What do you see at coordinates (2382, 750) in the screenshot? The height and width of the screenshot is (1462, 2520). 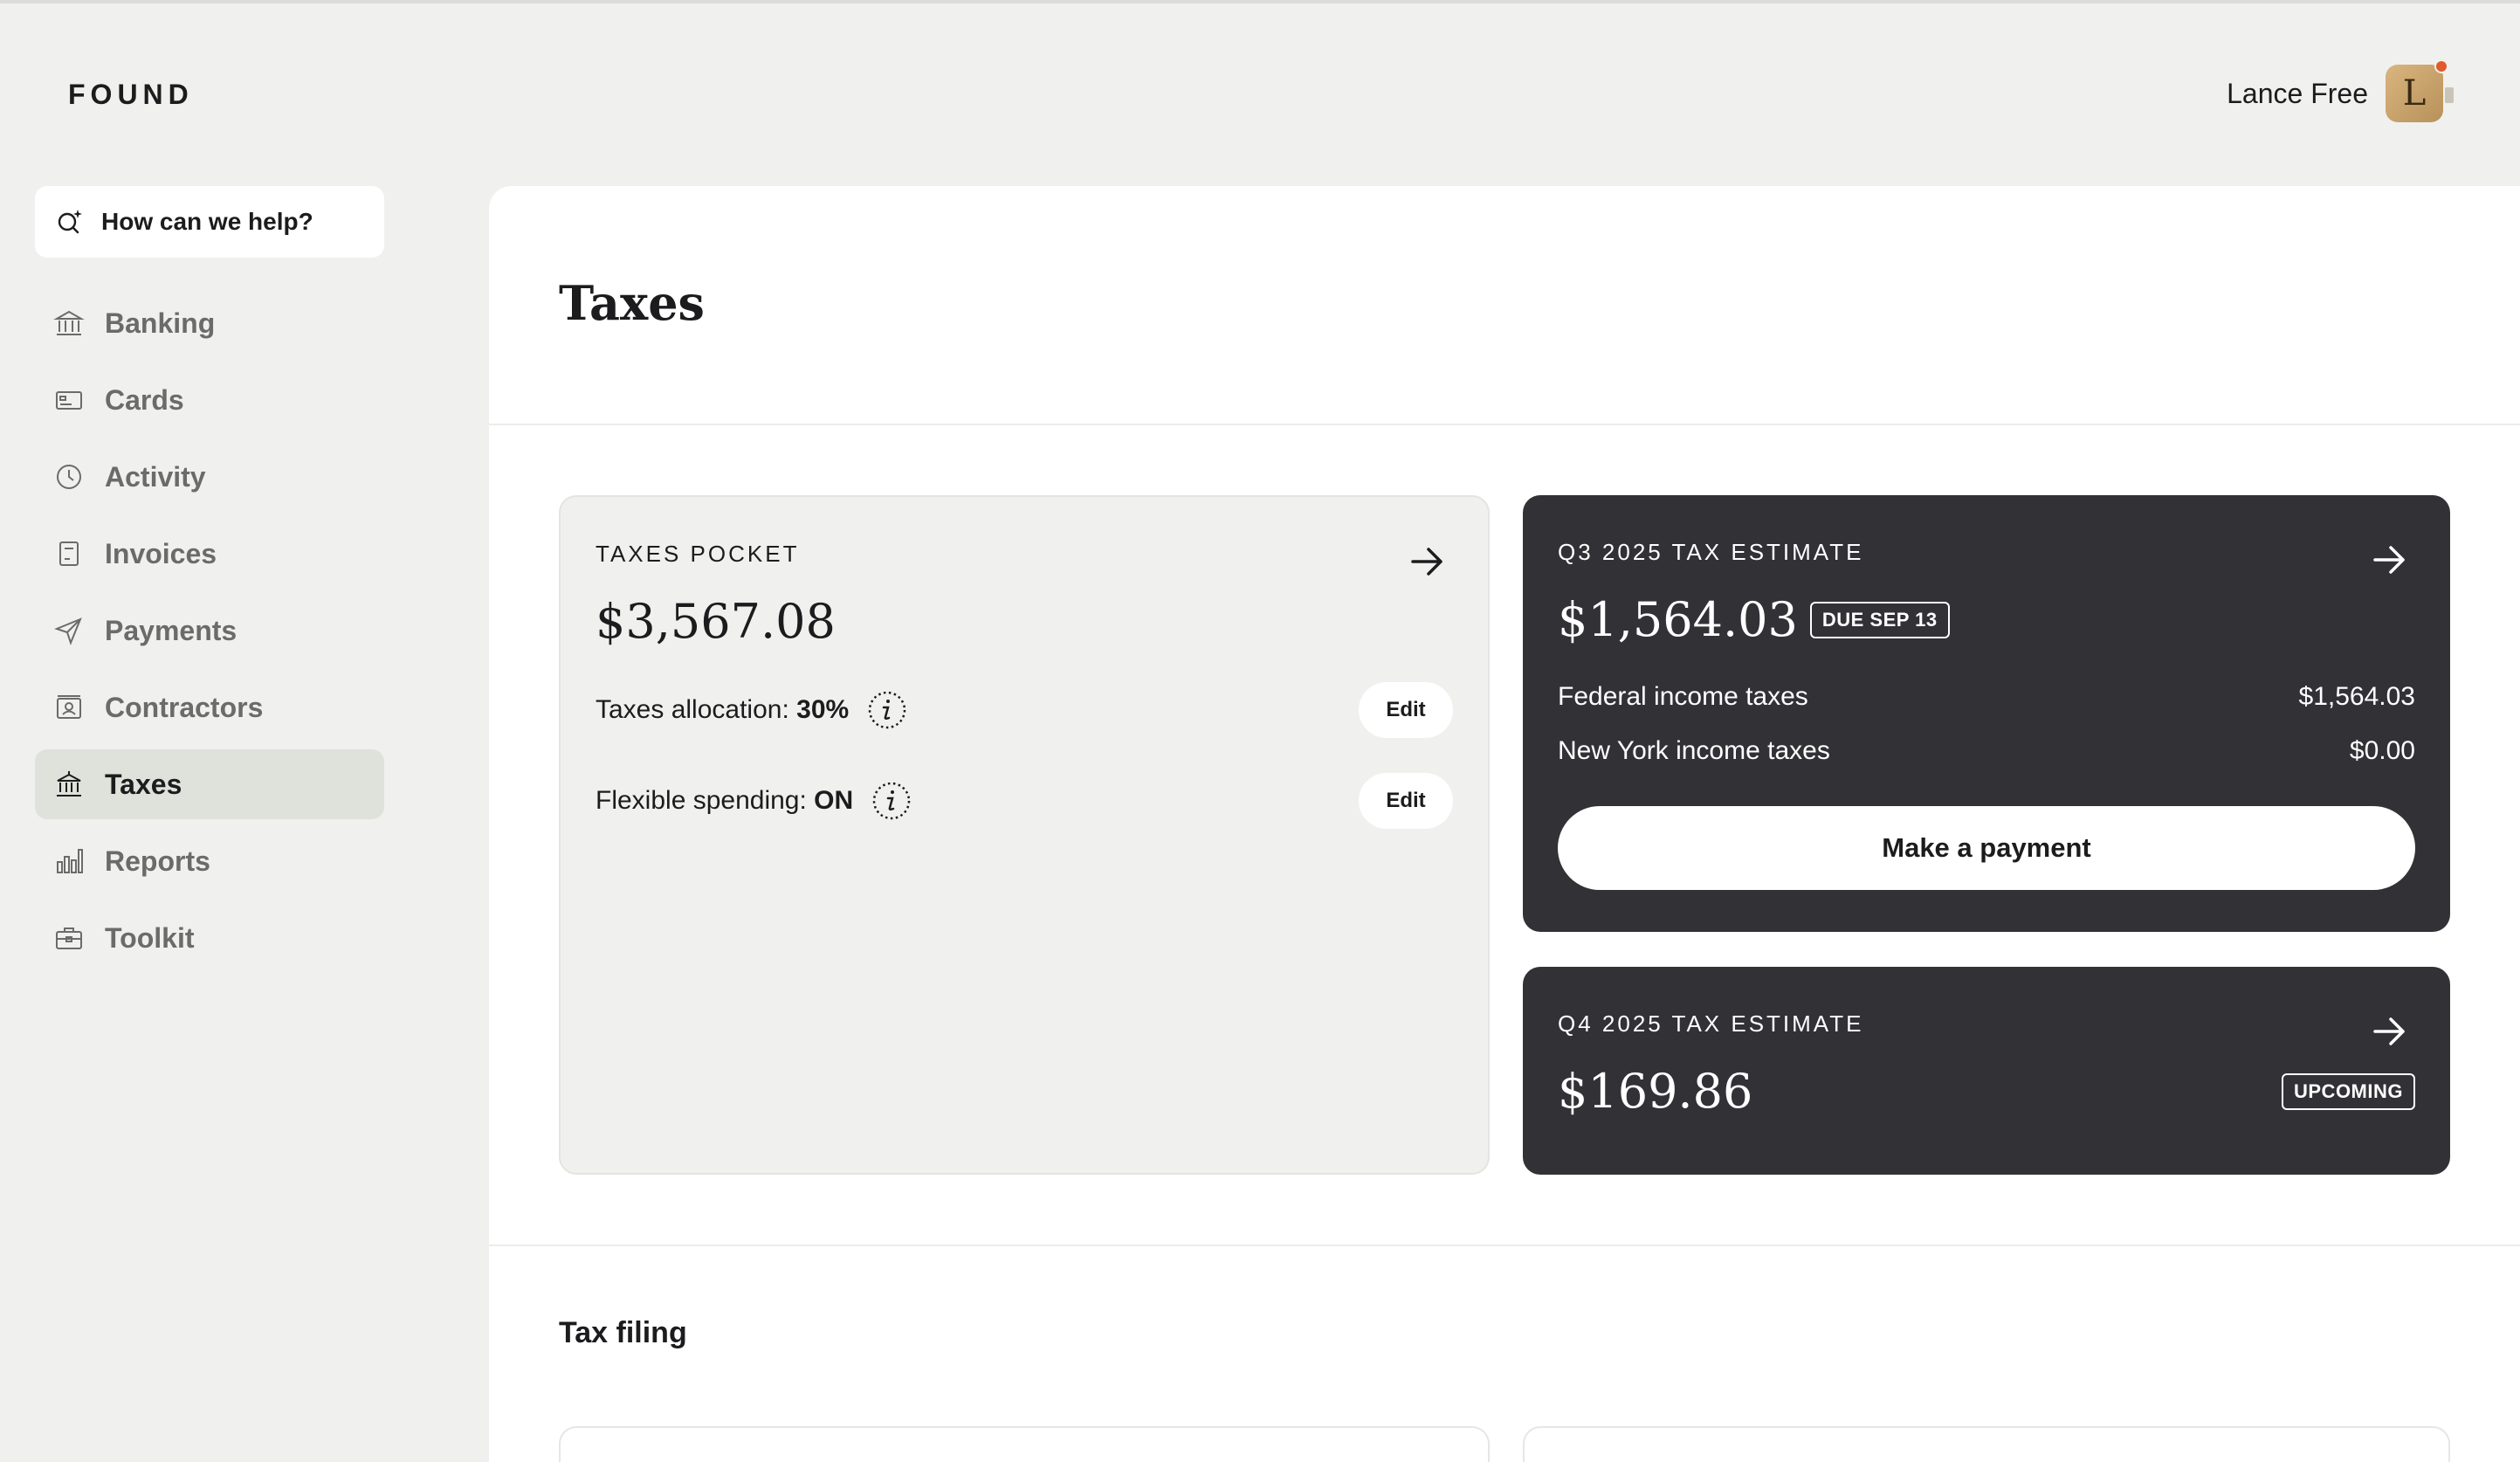 I see `new-york-value: $0.00` at bounding box center [2382, 750].